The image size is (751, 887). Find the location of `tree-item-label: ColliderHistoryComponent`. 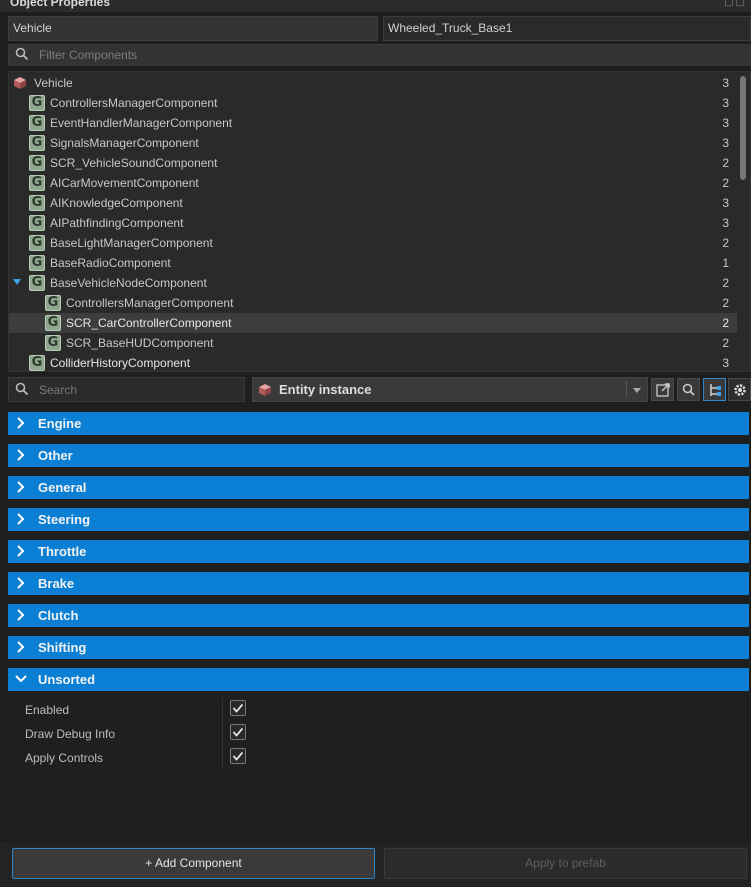

tree-item-label: ColliderHistoryComponent is located at coordinates (120, 363).